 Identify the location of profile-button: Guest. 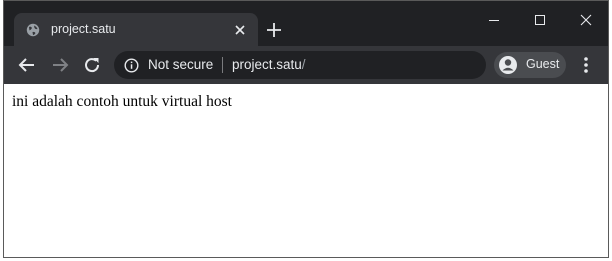
(530, 65).